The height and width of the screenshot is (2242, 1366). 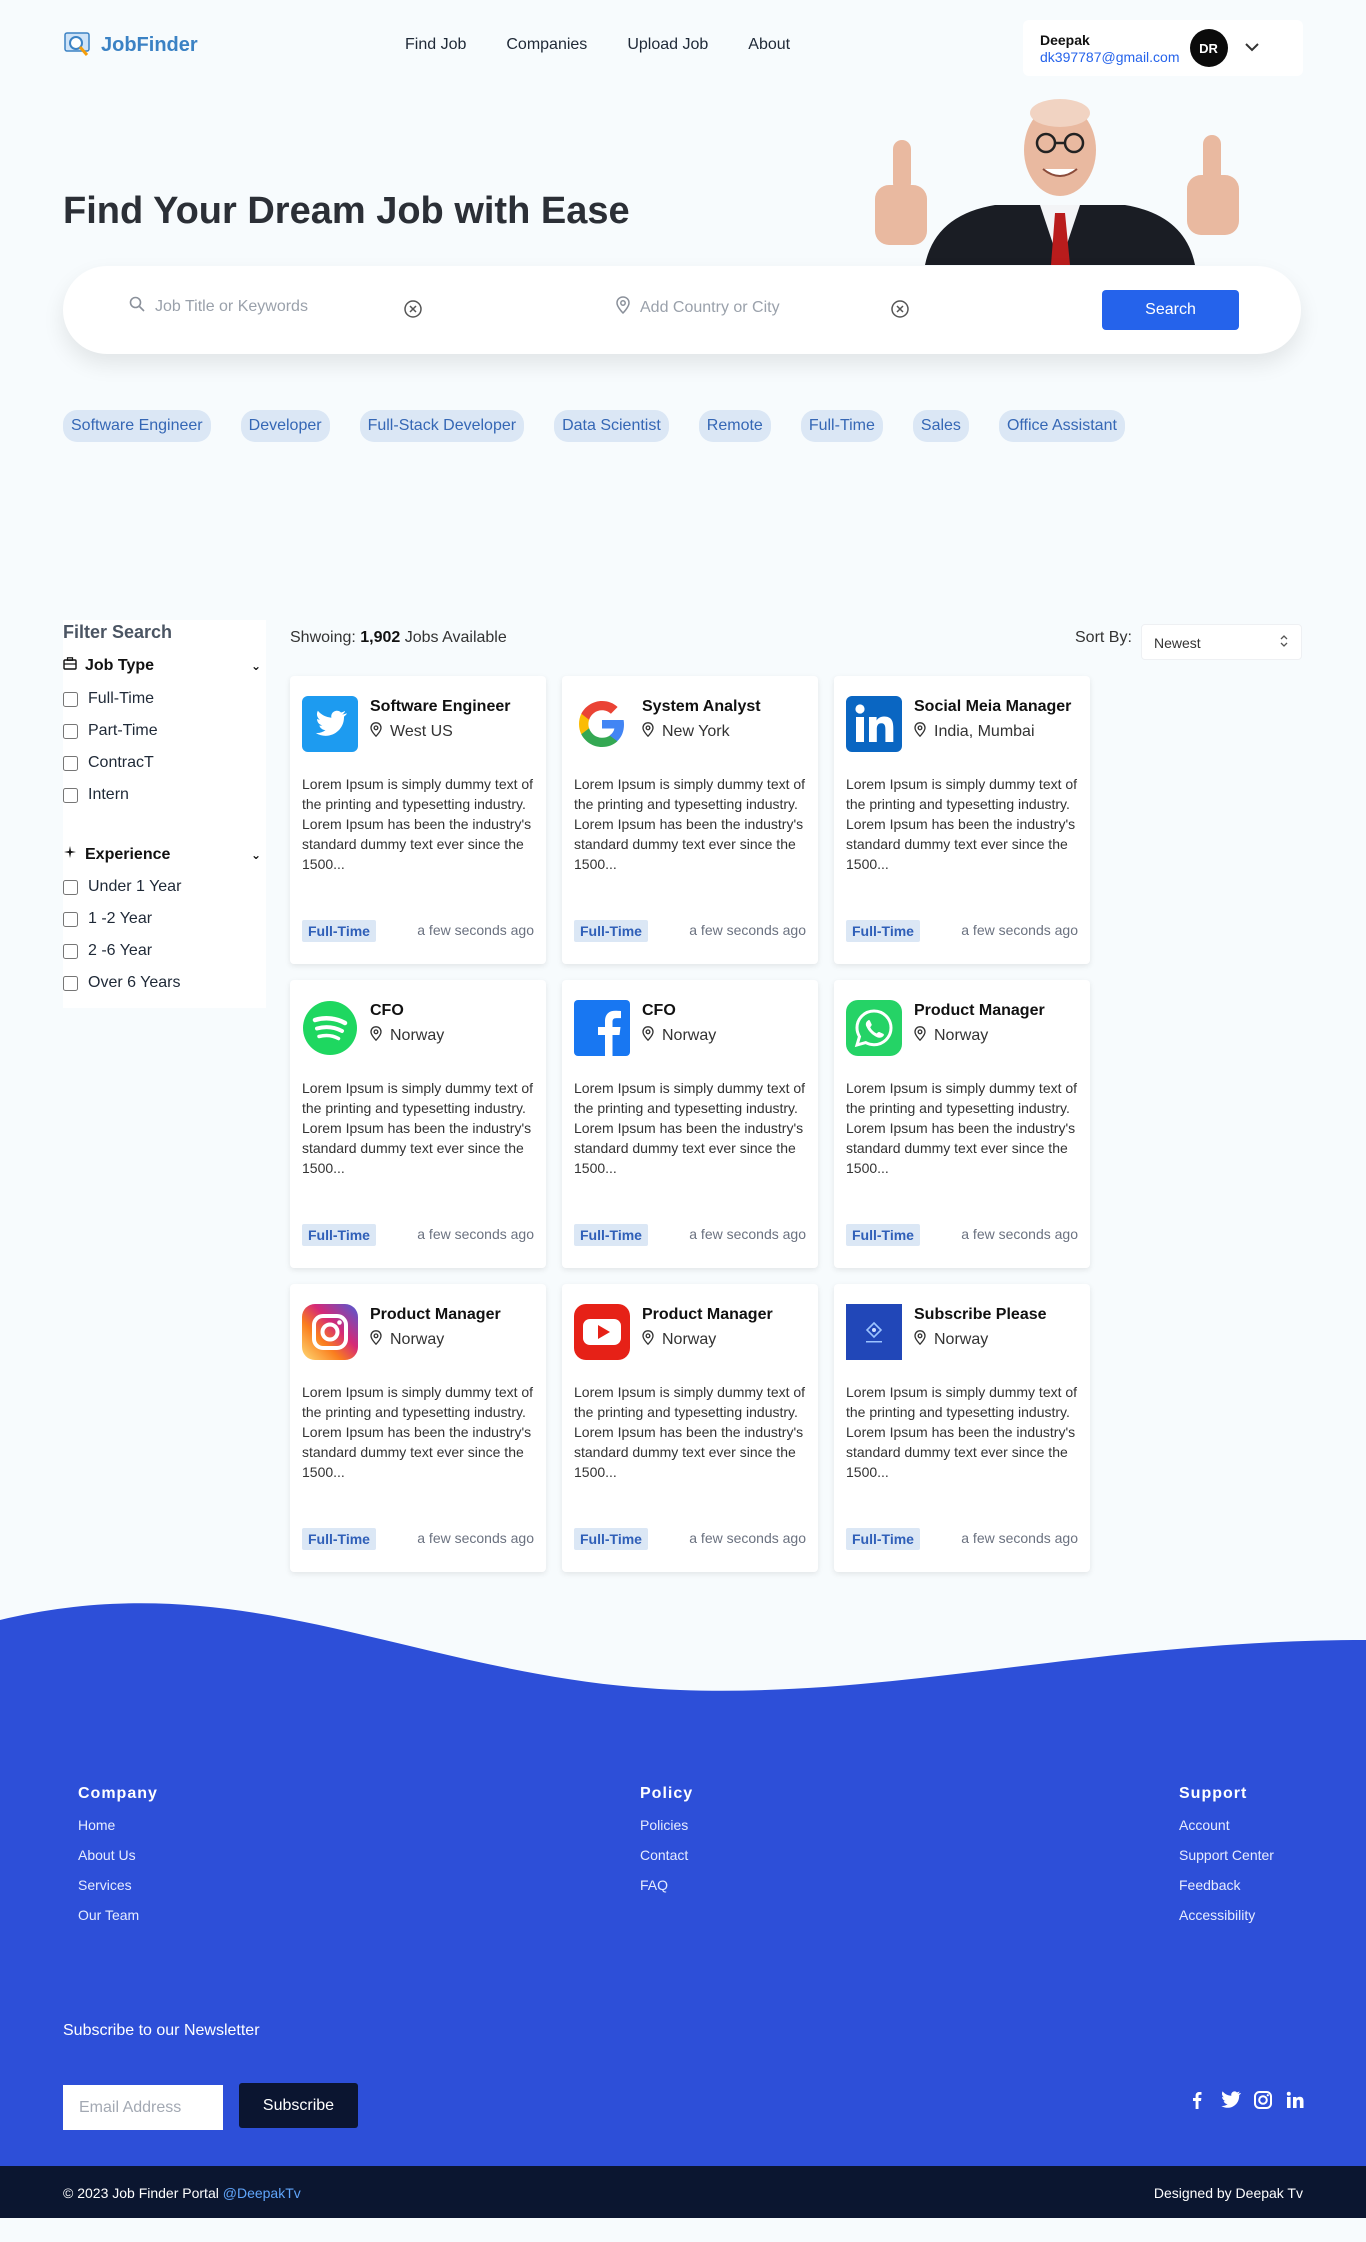 I want to click on job-location: New York, so click(x=686, y=732).